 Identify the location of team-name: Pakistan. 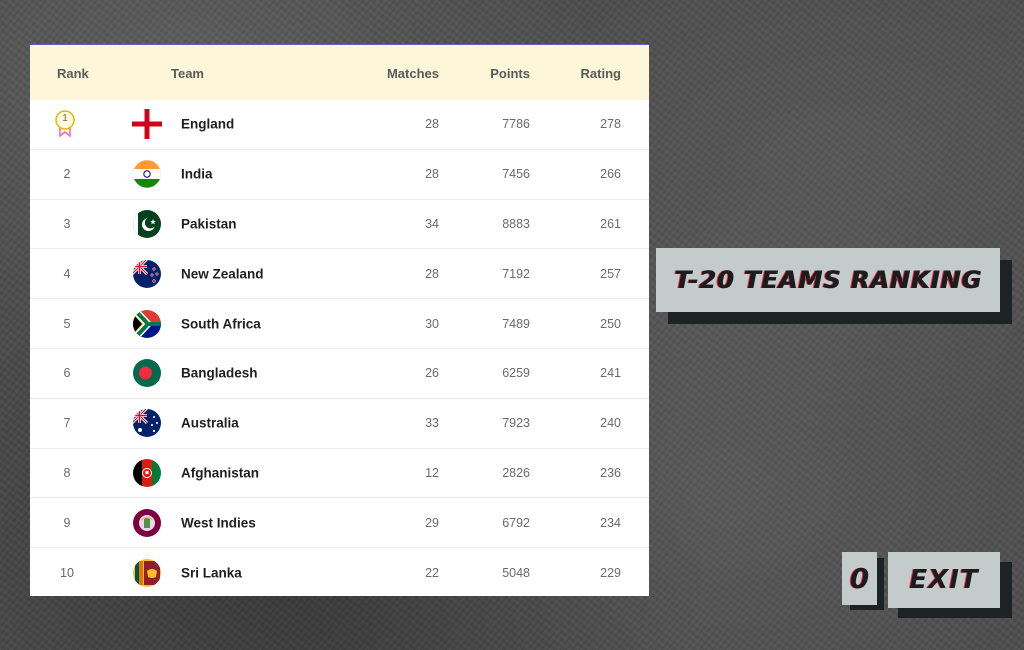
(209, 224).